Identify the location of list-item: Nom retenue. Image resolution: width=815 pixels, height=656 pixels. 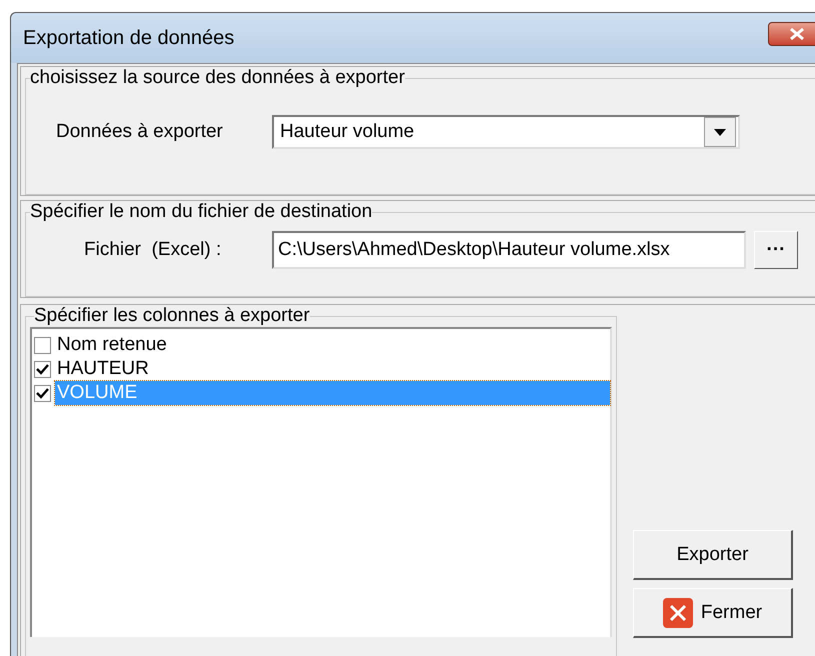
(321, 345).